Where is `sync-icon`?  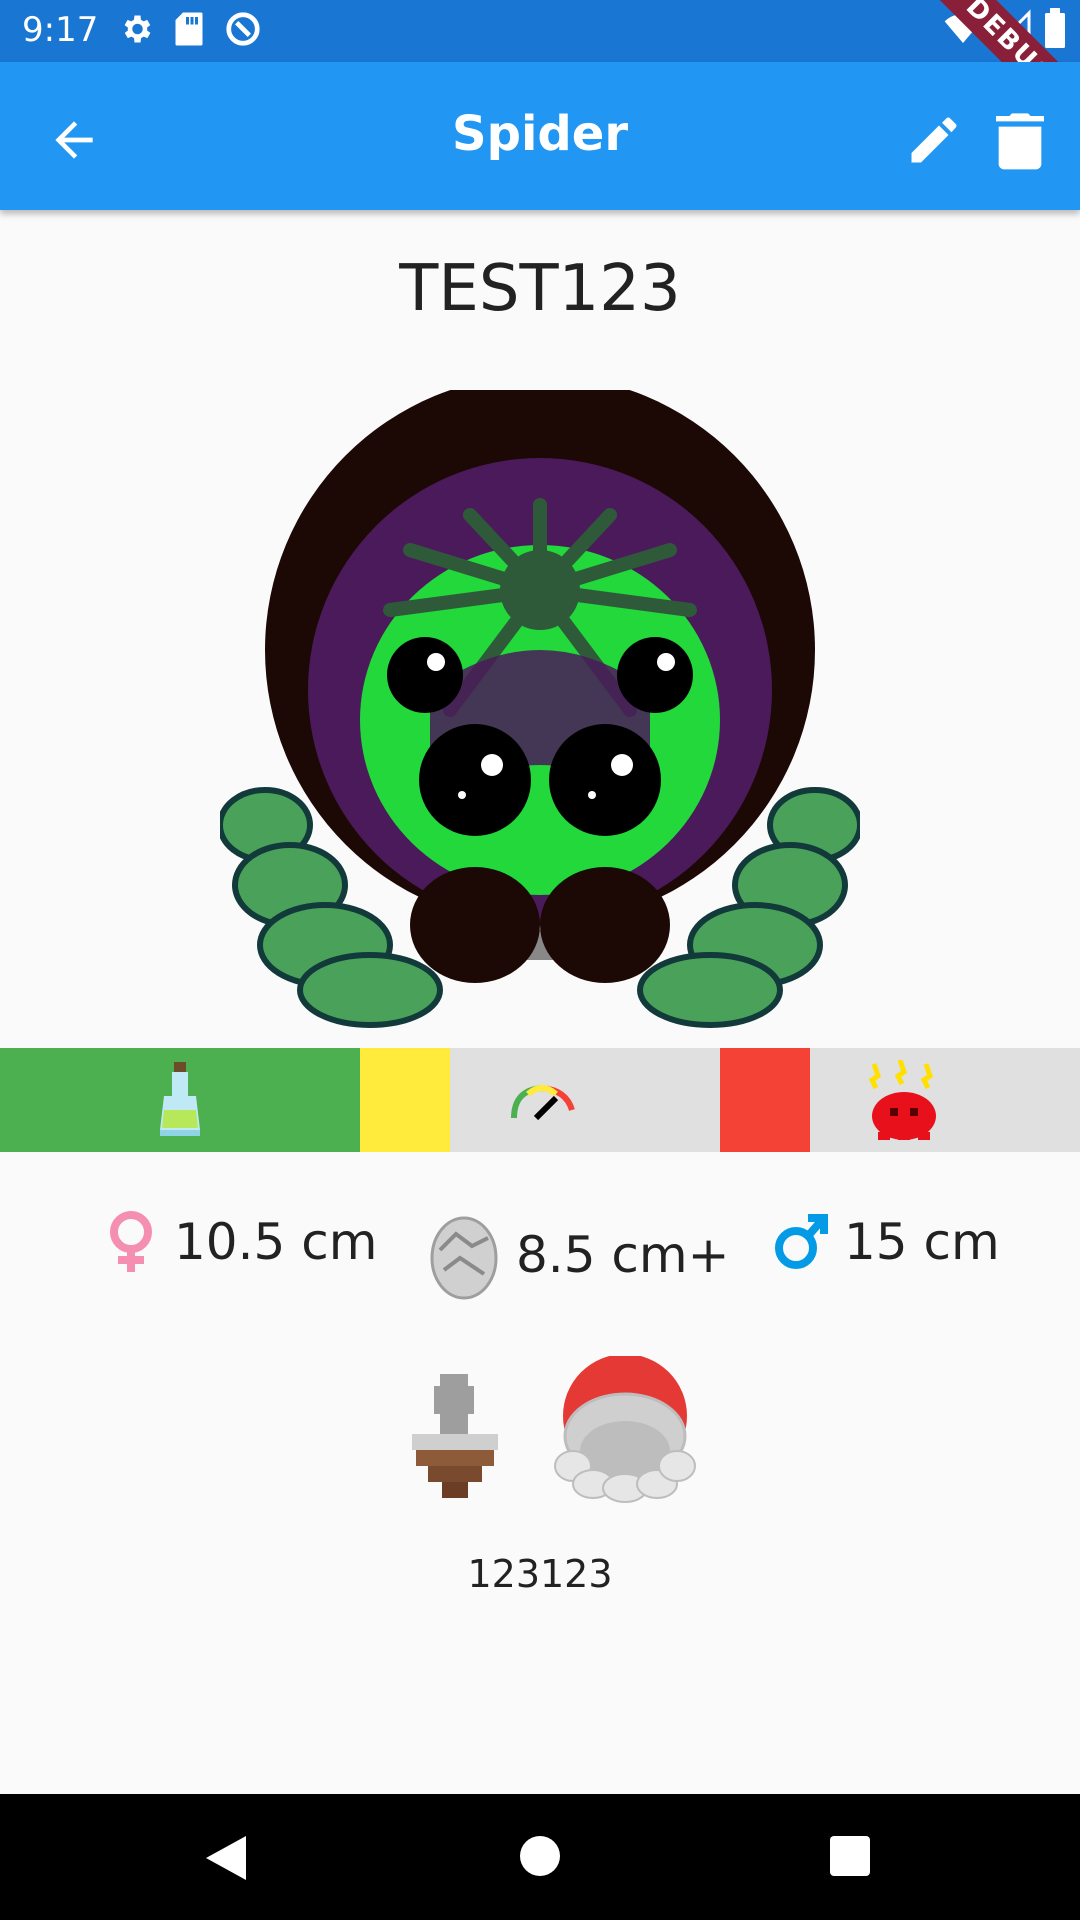
sync-icon is located at coordinates (243, 29).